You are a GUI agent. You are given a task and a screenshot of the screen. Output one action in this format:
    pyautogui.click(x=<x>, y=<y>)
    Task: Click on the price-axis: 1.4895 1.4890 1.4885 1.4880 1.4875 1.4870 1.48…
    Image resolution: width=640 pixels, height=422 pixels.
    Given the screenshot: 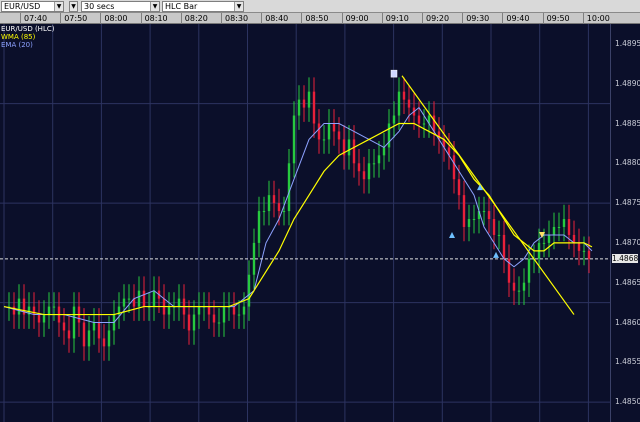 What is the action you would take?
    pyautogui.click(x=625, y=223)
    